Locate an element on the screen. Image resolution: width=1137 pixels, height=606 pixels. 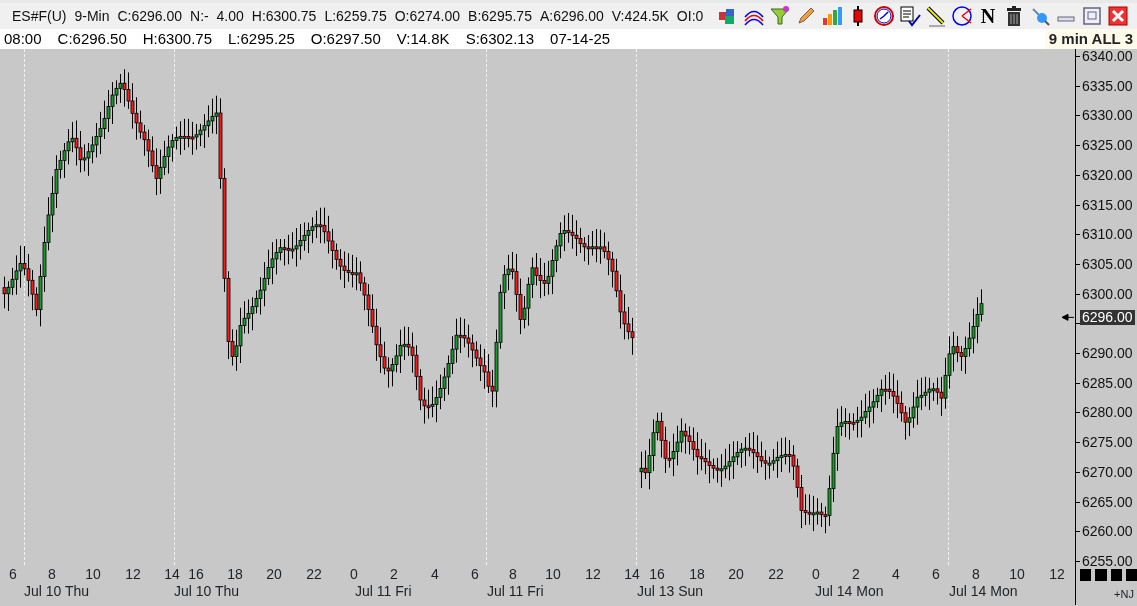
quote-field: ES#F(U) is located at coordinates (39, 16).